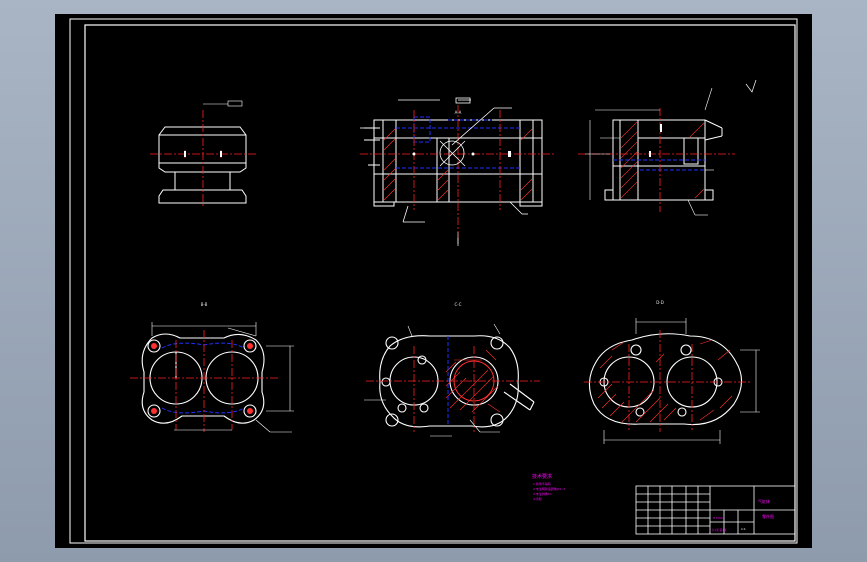  Describe the element at coordinates (660, 302) in the screenshot. I see `section-label-d: D-D` at that location.